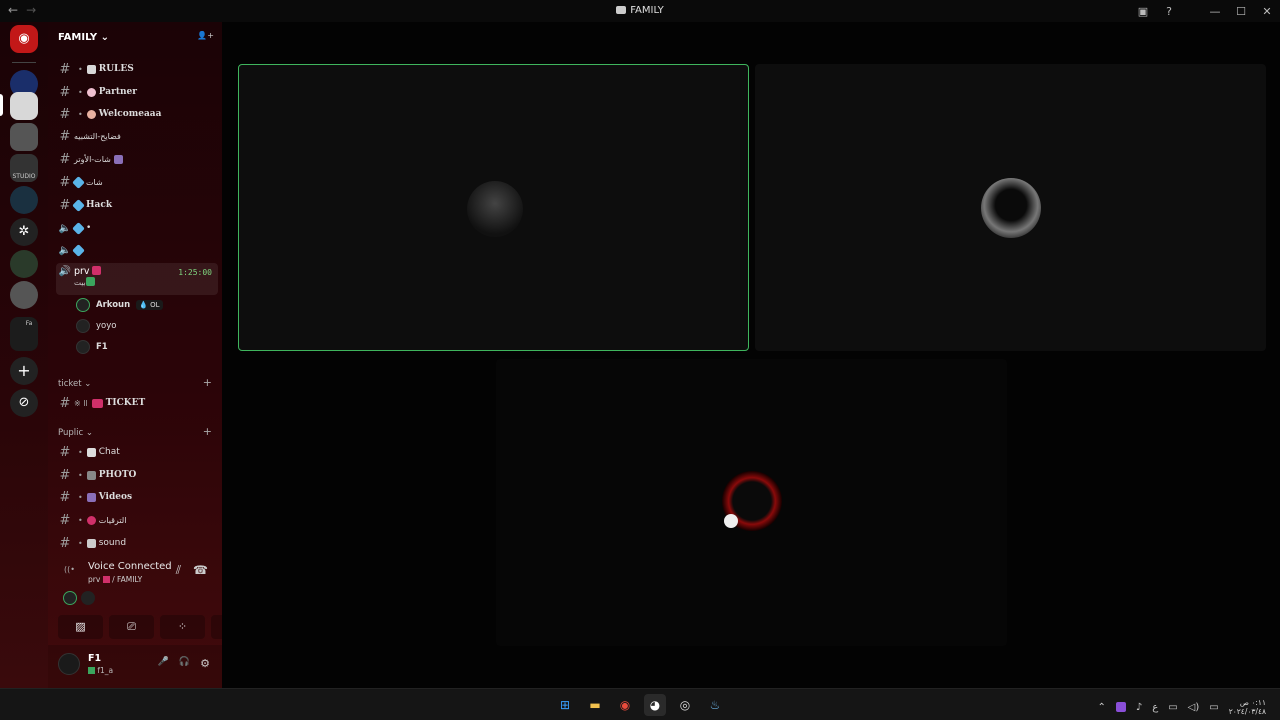 The image size is (1280, 720). Describe the element at coordinates (163, 663) in the screenshot. I see `microphone-icon: 🎤` at that location.